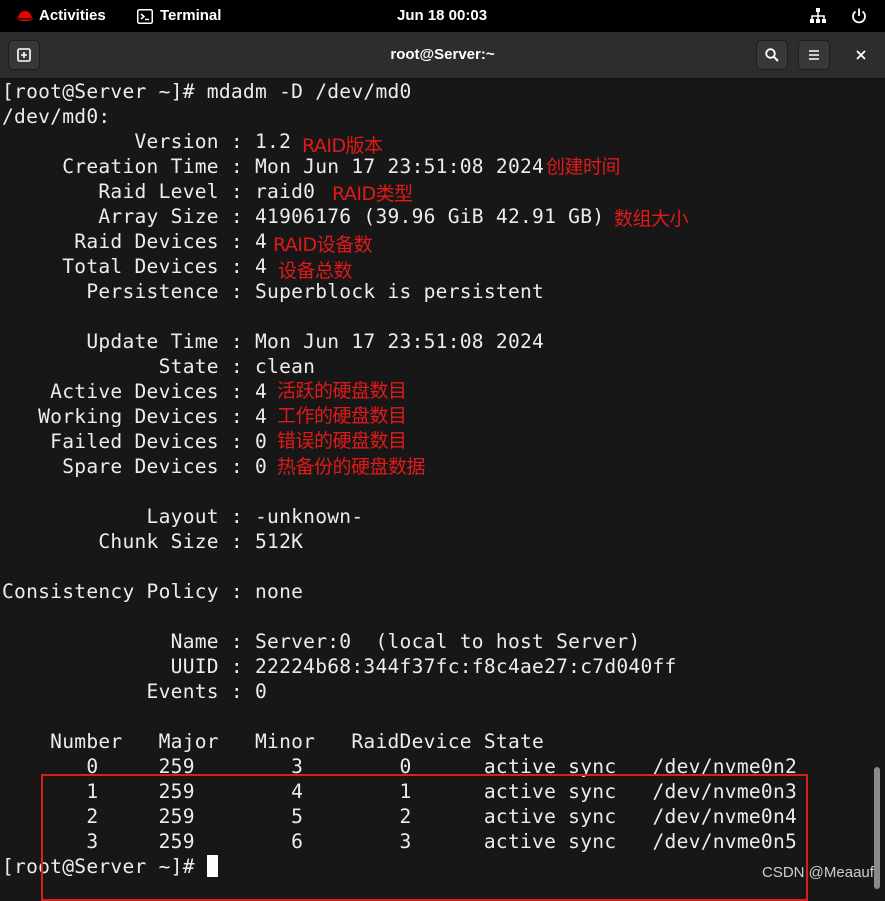 The width and height of the screenshot is (885, 901). I want to click on output-line: Version : 1.2, so click(147, 141).